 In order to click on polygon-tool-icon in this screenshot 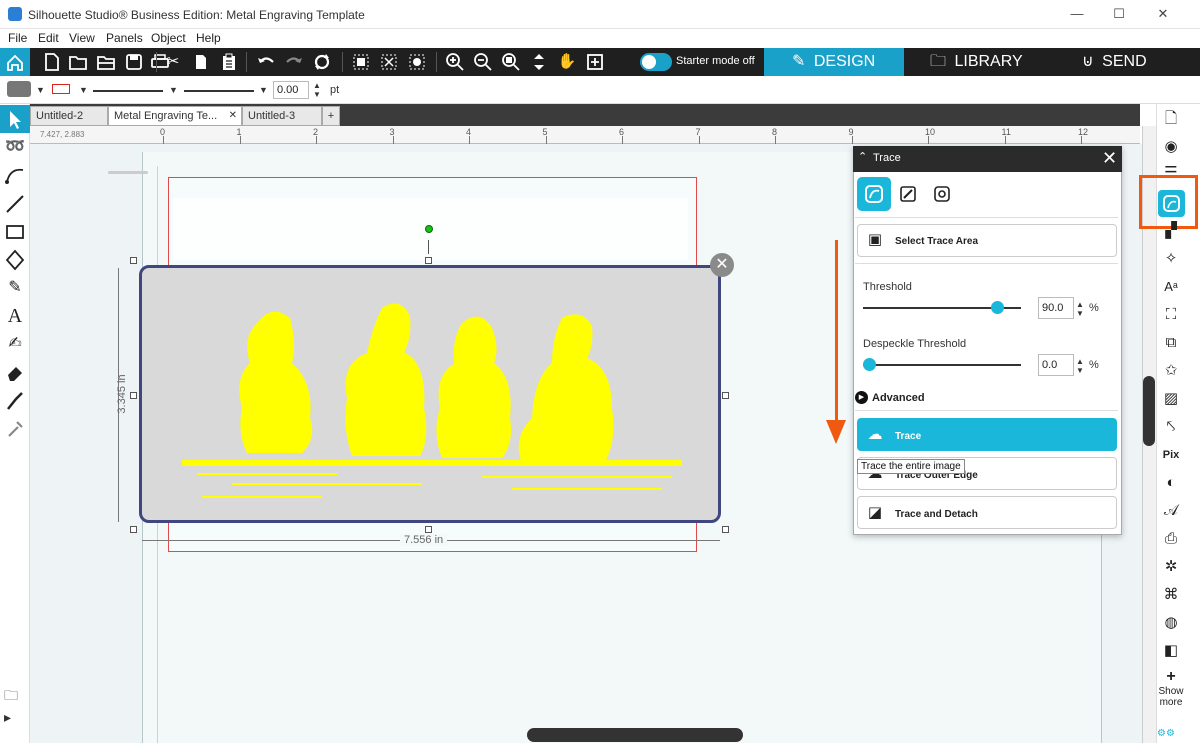, I will do `click(15, 260)`.